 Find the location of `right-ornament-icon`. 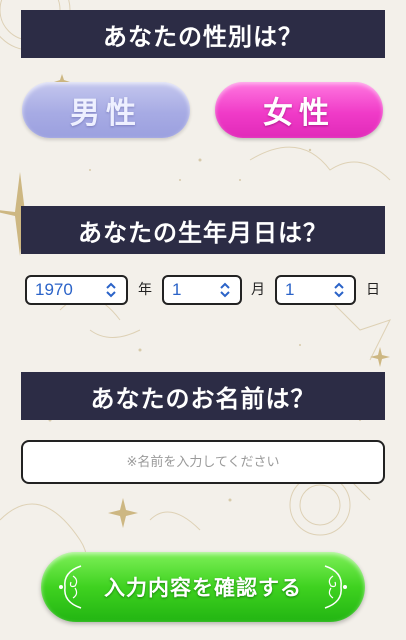

right-ornament-icon is located at coordinates (335, 587).